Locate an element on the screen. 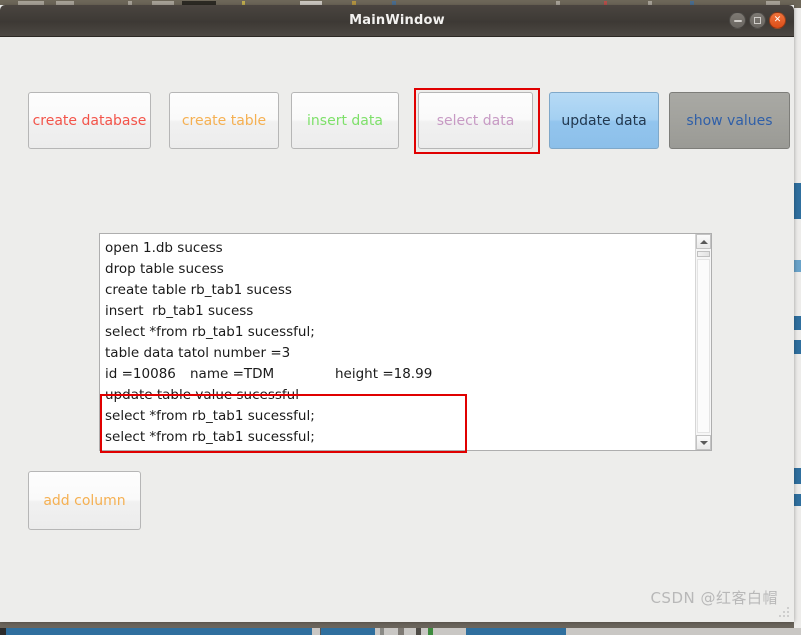 This screenshot has width=801, height=635. scroll-down-button is located at coordinates (703, 442).